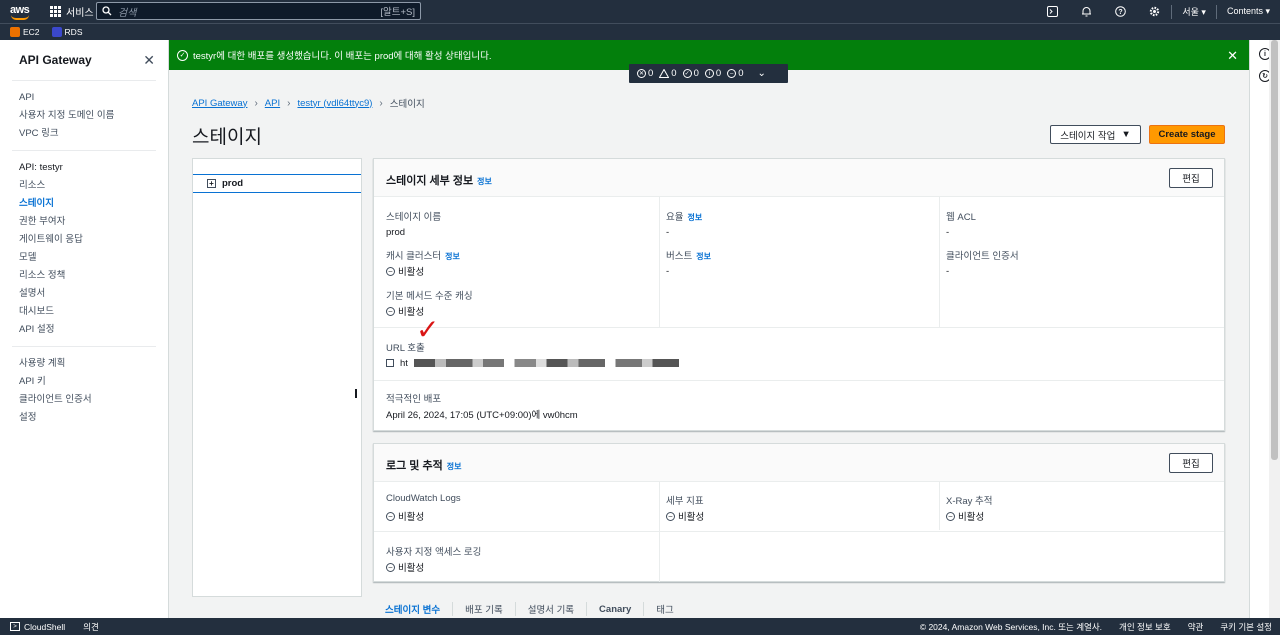 This screenshot has height=635, width=1280. What do you see at coordinates (1187, 134) in the screenshot?
I see `create-stage-button: Create stage` at bounding box center [1187, 134].